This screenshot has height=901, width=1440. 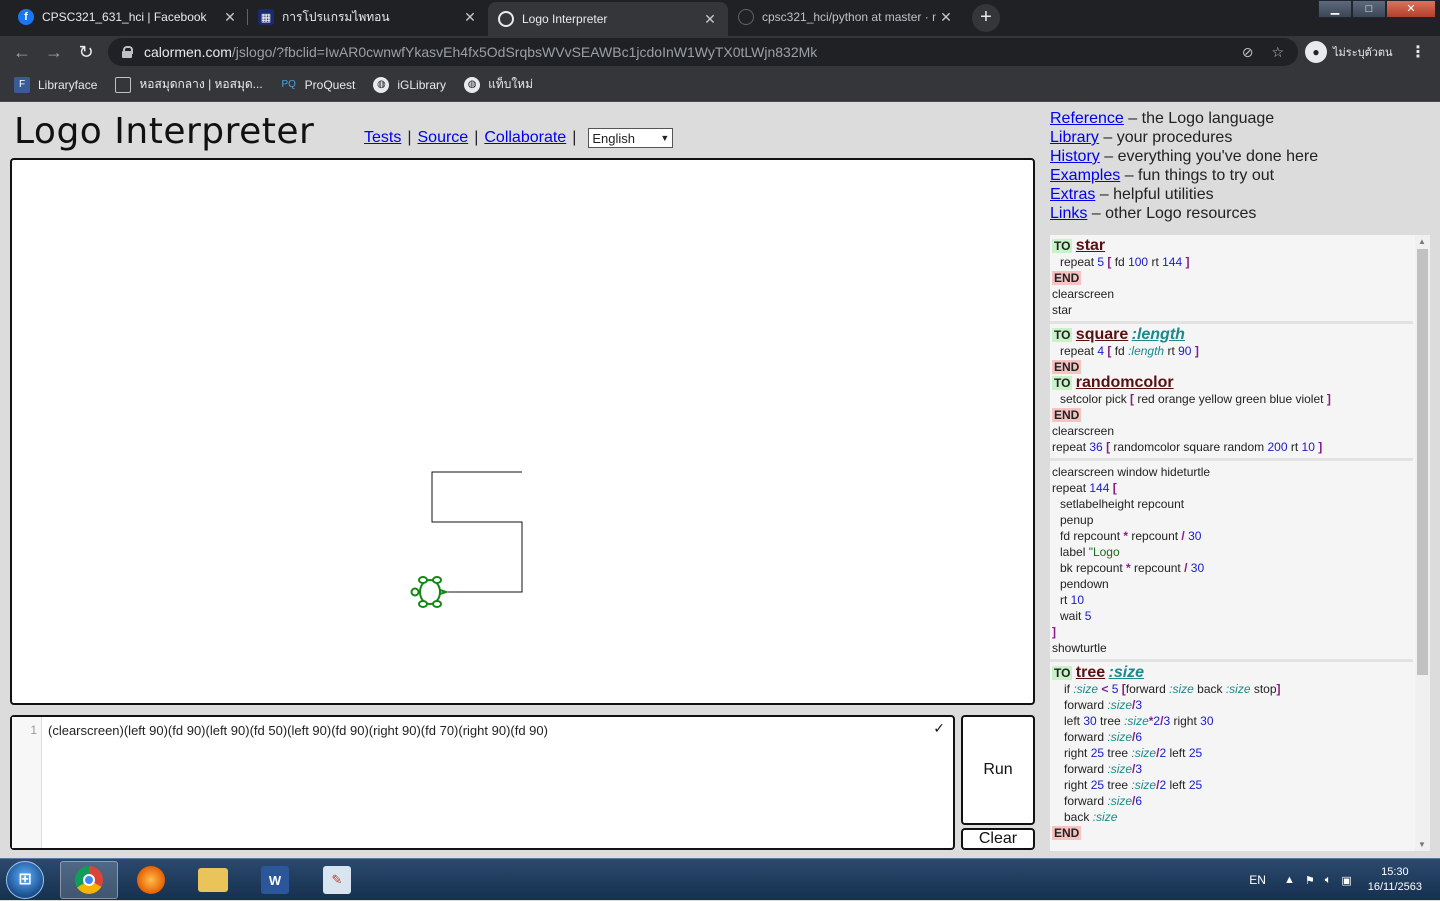 I want to click on volume-icon: 🔈︎, so click(x=1328, y=880).